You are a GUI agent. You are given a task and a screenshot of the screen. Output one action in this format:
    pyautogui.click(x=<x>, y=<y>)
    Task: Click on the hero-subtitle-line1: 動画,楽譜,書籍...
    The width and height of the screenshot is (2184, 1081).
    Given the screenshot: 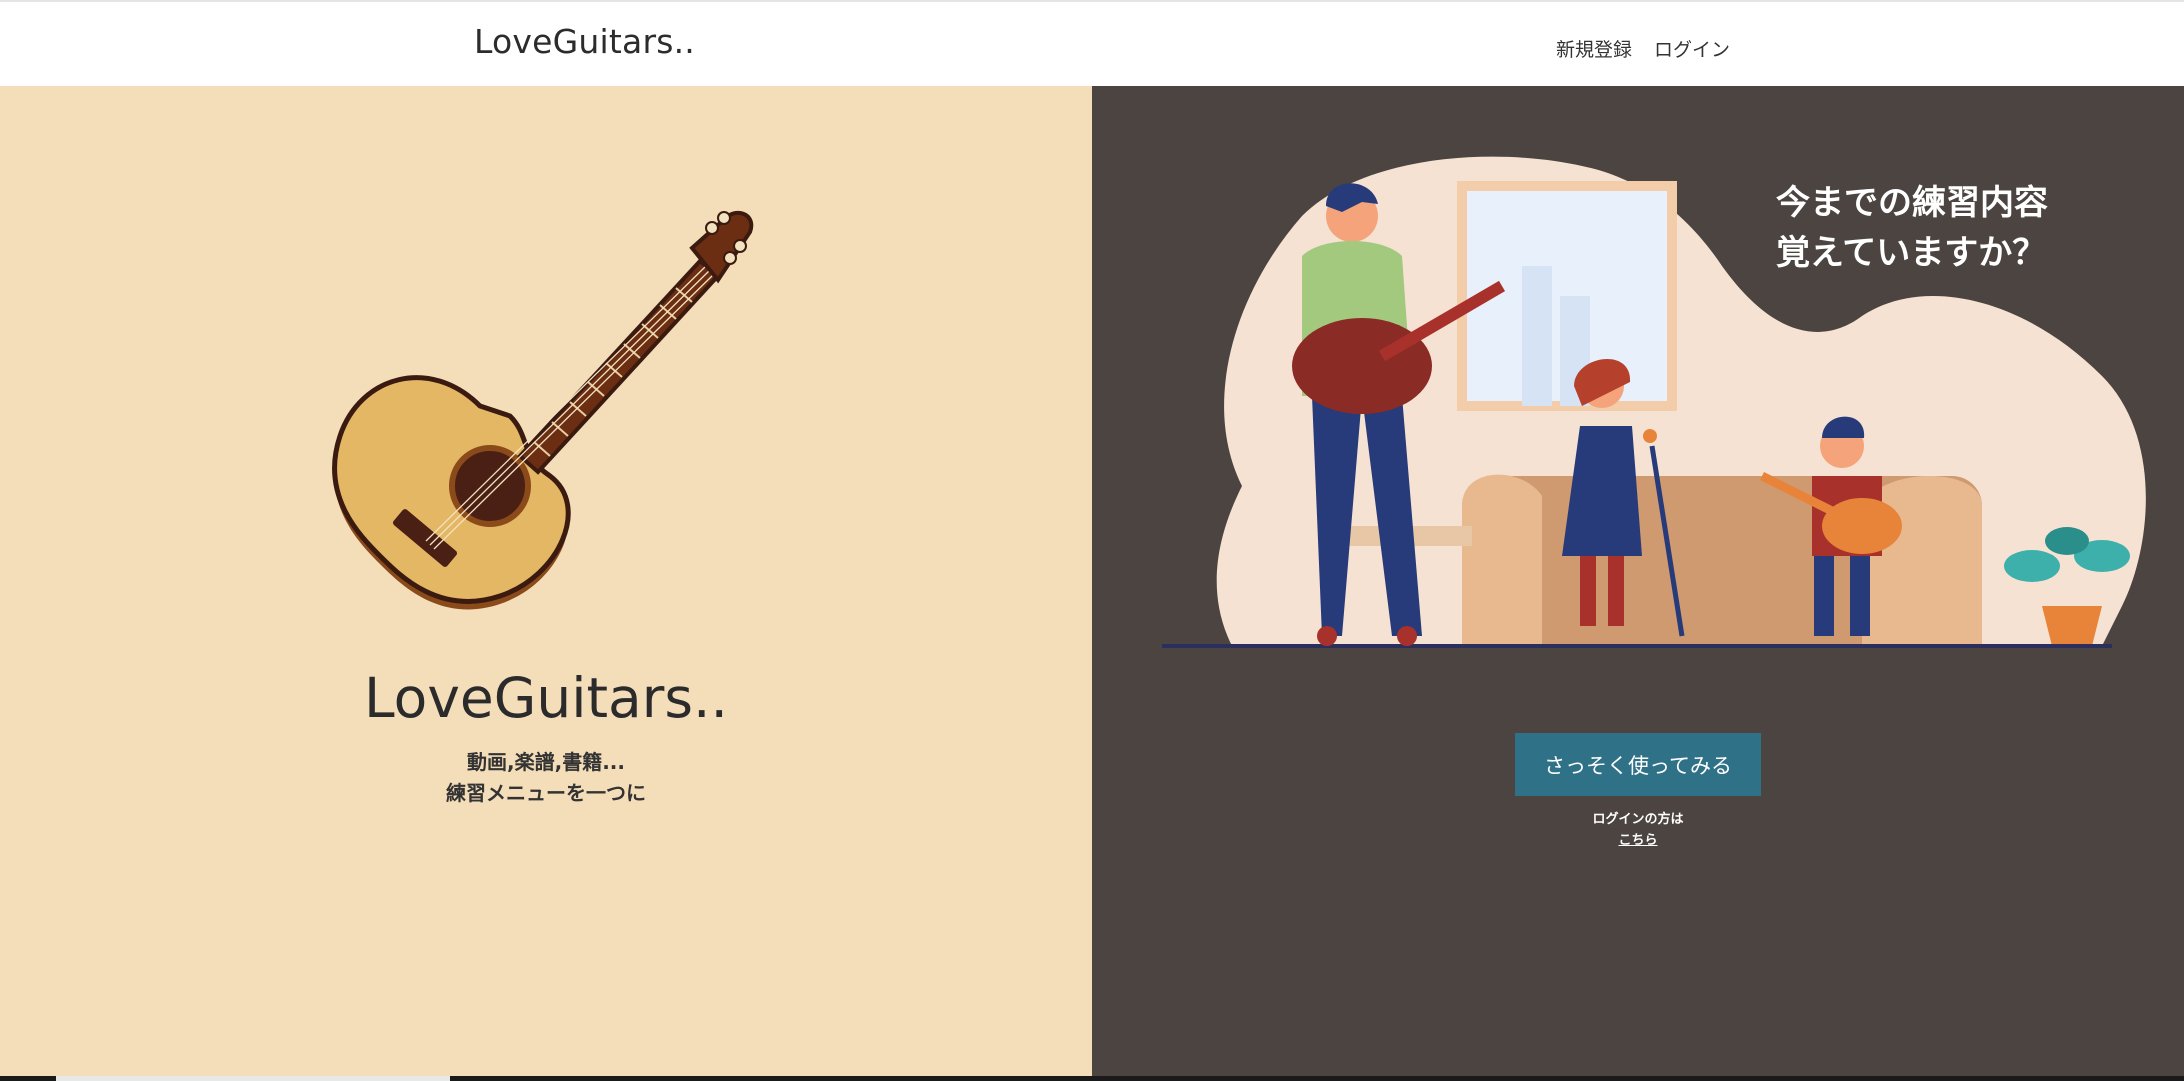 What is the action you would take?
    pyautogui.click(x=546, y=762)
    